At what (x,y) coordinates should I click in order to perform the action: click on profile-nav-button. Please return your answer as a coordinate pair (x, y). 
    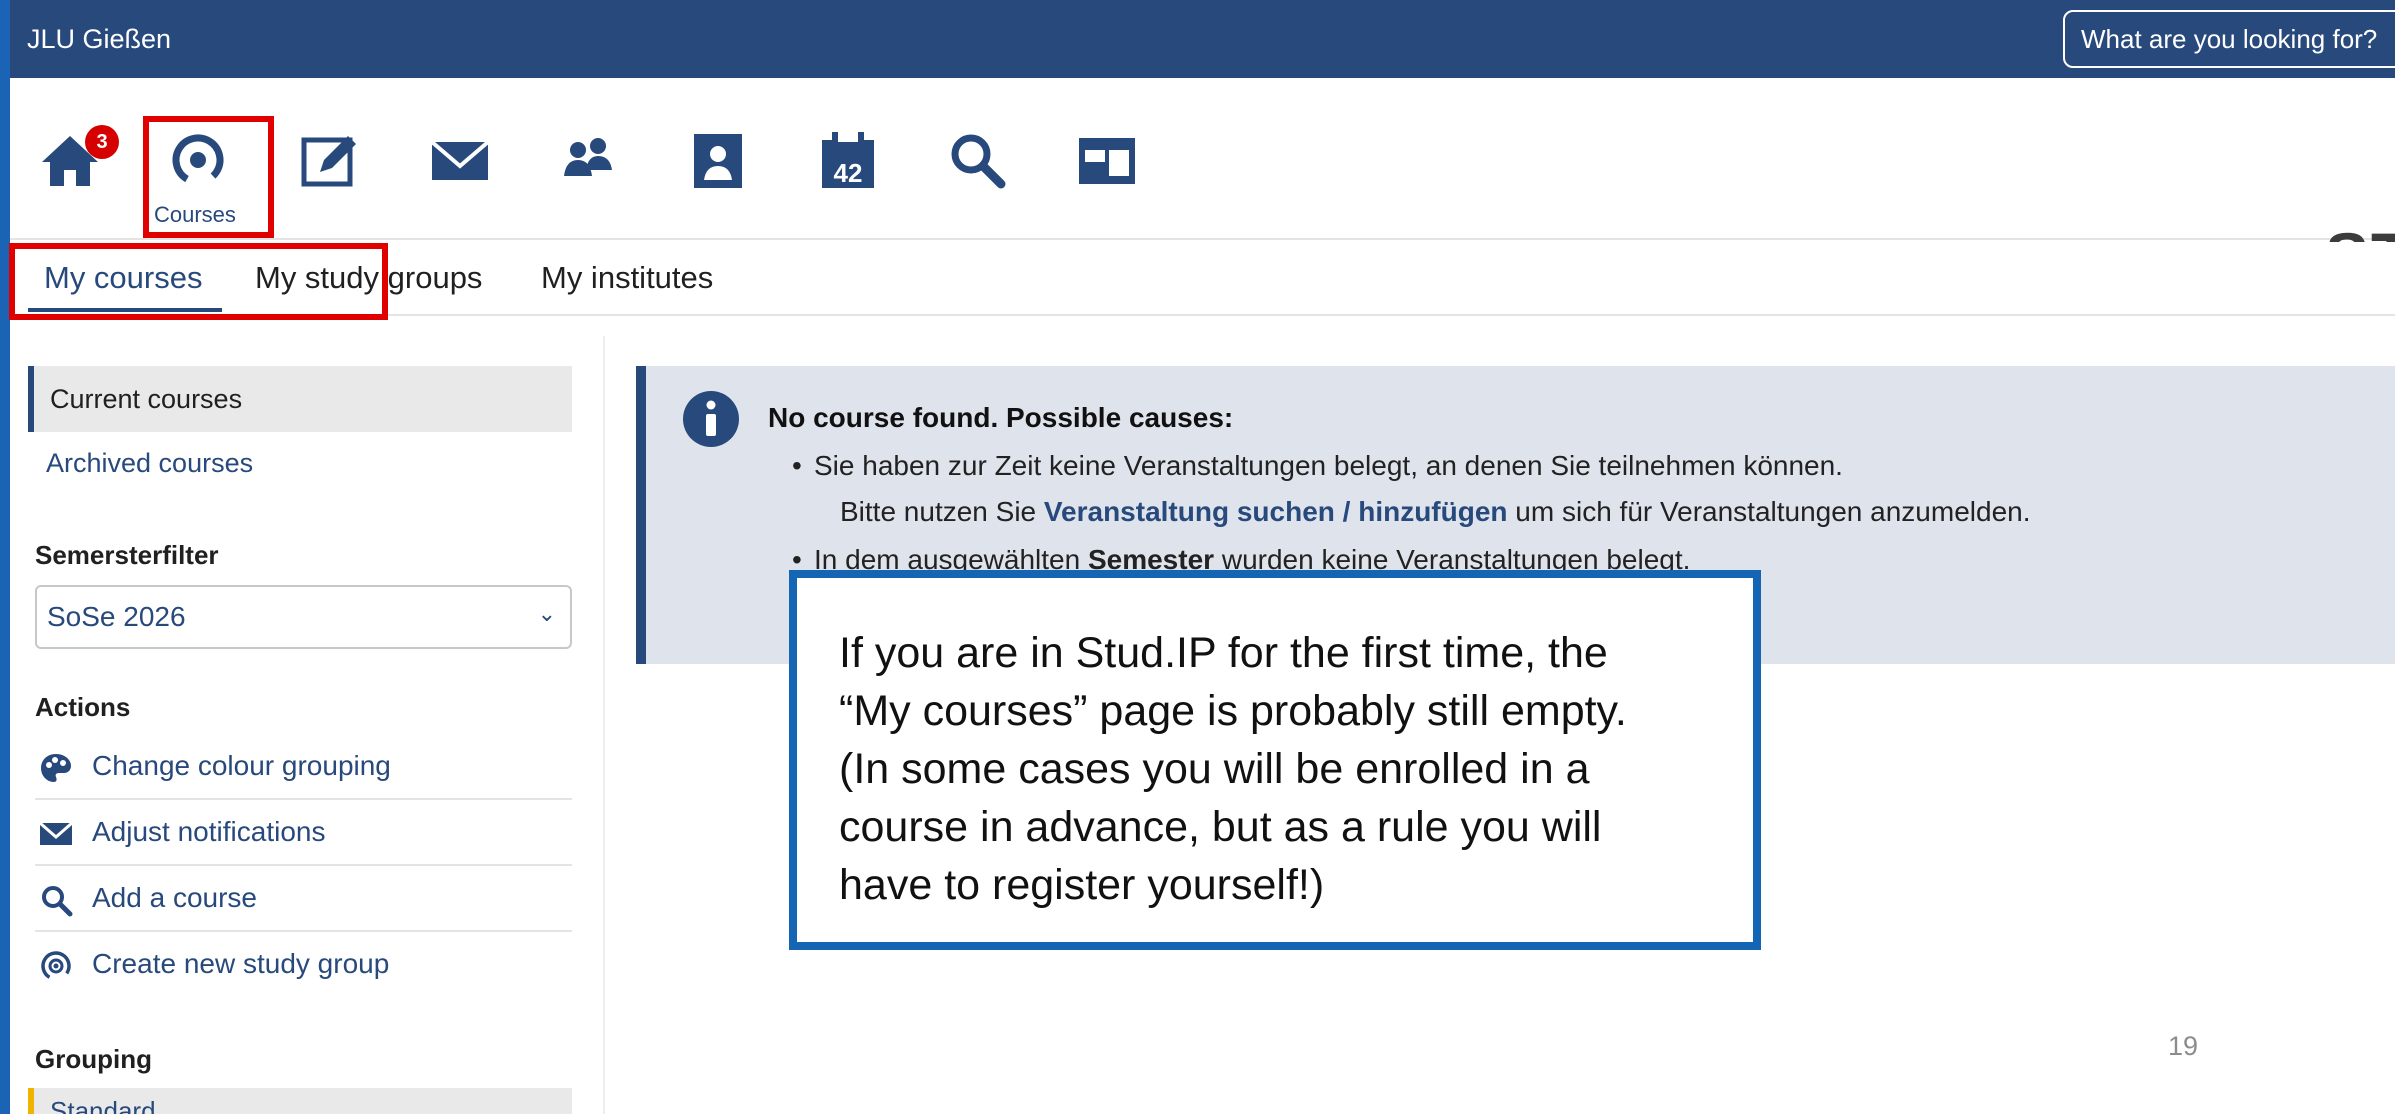
    Looking at the image, I should click on (718, 168).